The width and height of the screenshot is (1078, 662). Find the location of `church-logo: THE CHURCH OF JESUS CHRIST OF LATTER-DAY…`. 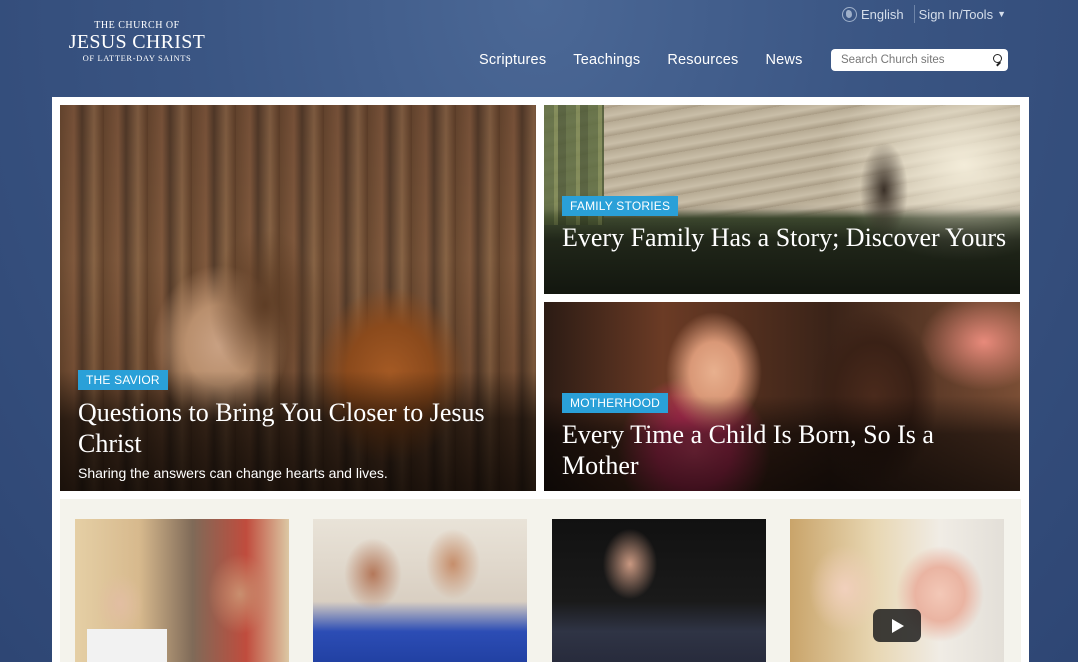

church-logo: THE CHURCH OF JESUS CHRIST OF LATTER-DAY… is located at coordinates (137, 41).